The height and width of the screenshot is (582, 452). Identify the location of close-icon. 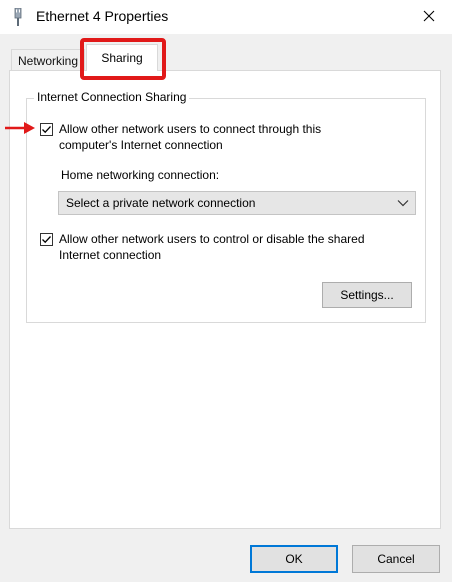
(429, 16).